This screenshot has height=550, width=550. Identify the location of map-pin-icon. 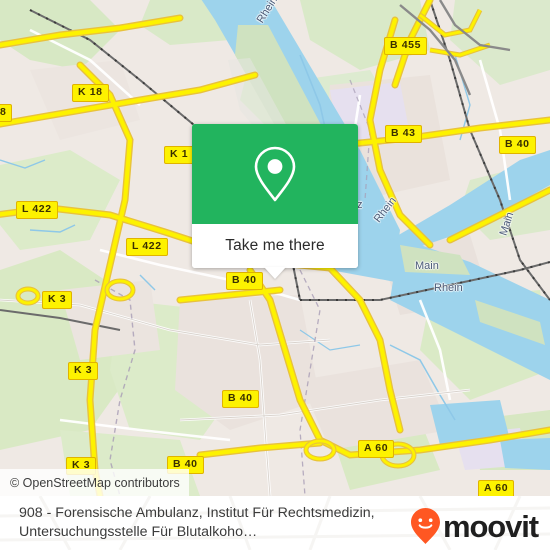
(275, 174).